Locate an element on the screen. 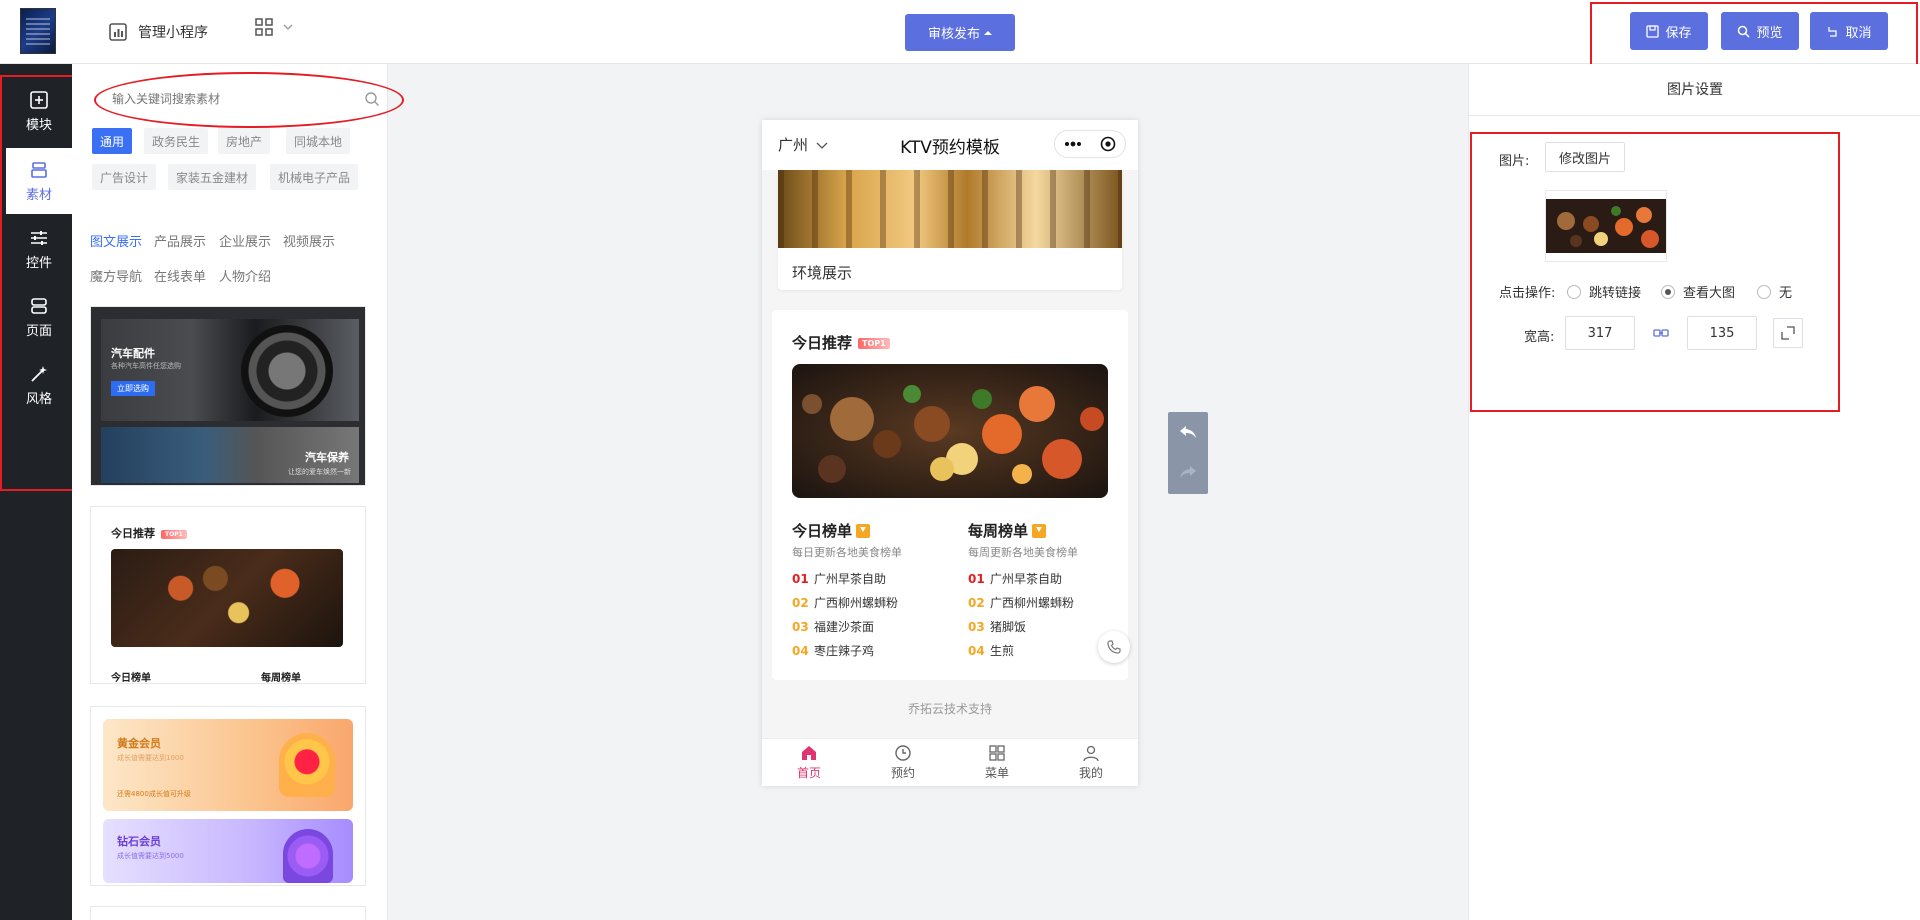 The height and width of the screenshot is (920, 1920). car-card-sub: 各种汽车高件任您选购 is located at coordinates (146, 366).